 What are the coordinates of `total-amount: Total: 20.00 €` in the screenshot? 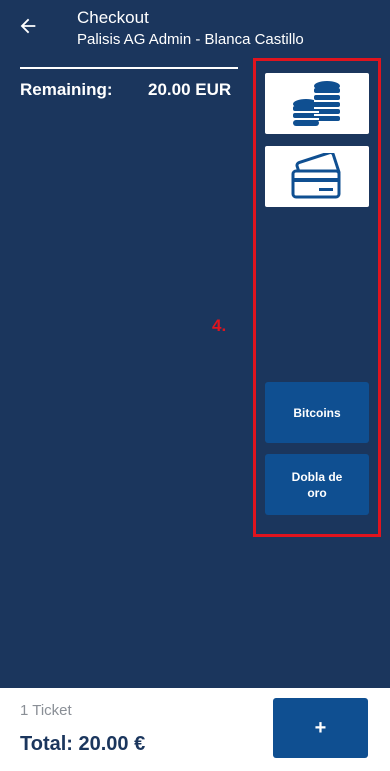 It's located at (83, 744).